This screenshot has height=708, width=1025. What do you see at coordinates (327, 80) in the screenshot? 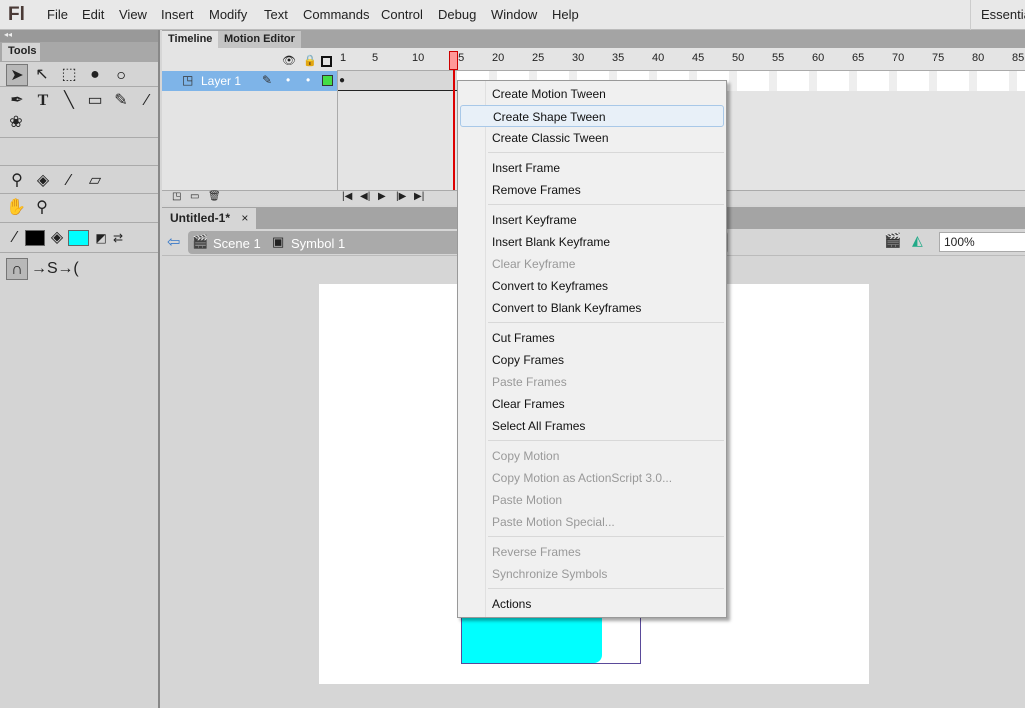
I see `layer-outline-color` at bounding box center [327, 80].